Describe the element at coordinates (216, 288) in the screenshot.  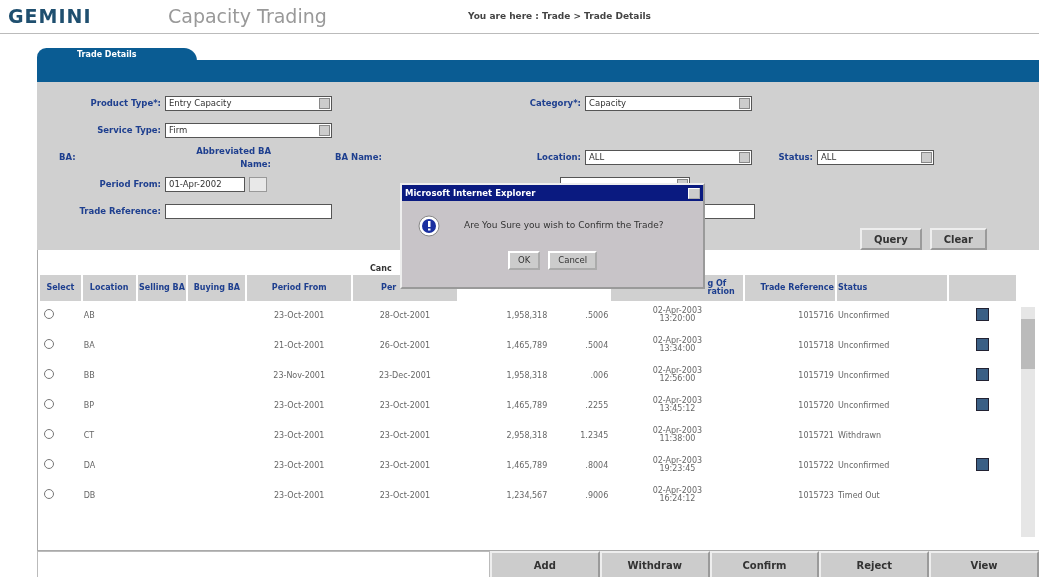
I see `column-header: Buying BA` at that location.